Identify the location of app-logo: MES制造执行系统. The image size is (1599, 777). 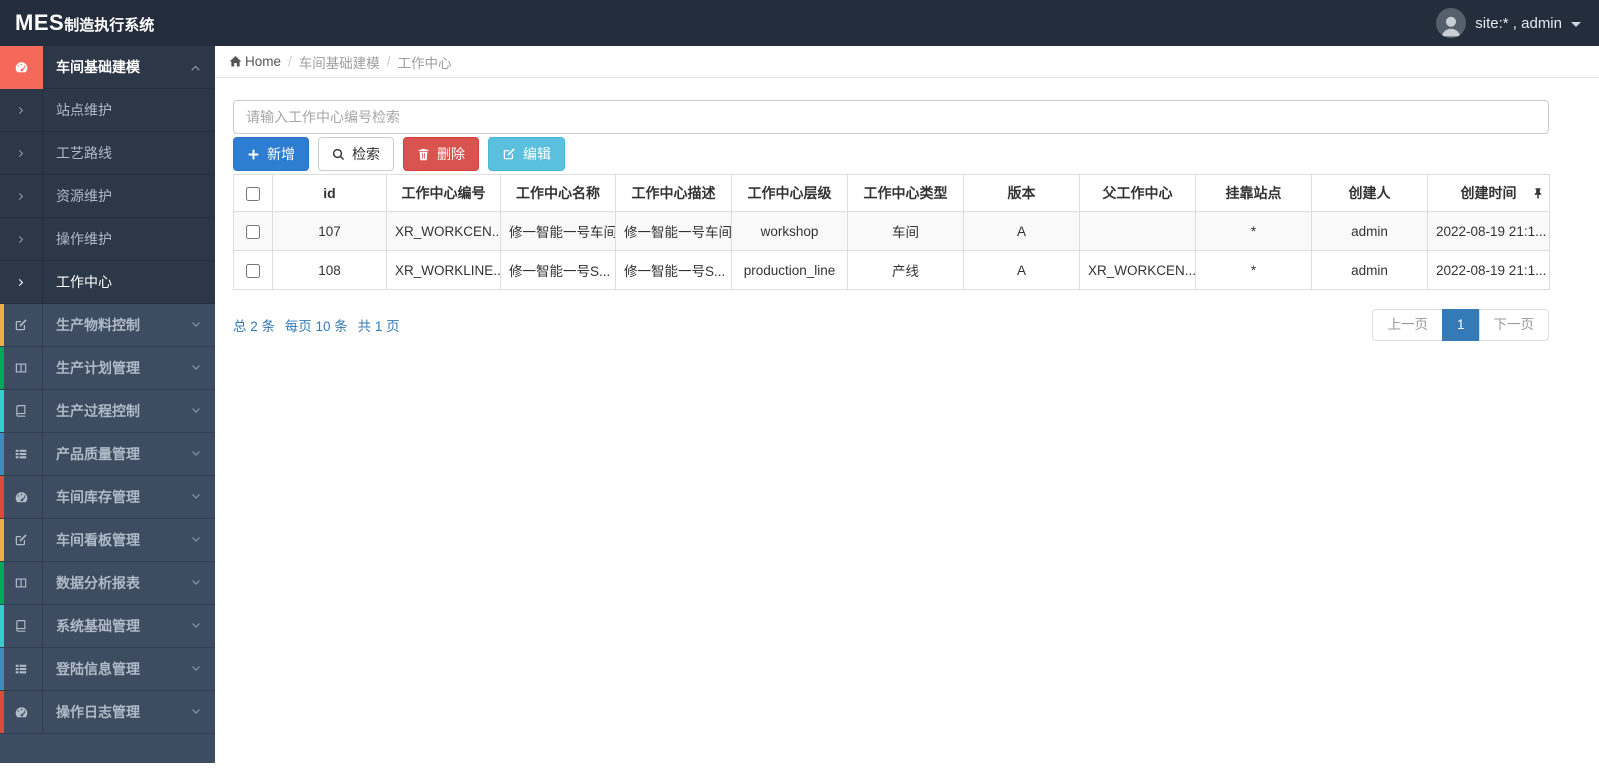
(77, 23).